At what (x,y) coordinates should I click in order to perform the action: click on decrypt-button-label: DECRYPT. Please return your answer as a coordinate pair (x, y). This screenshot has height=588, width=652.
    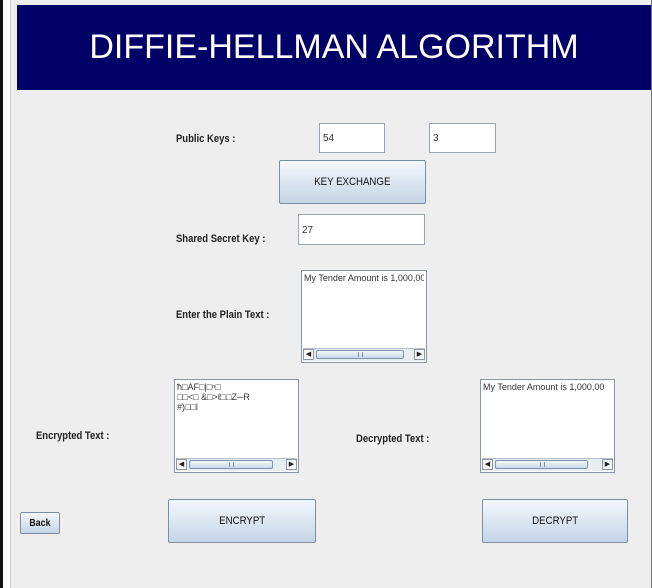
    Looking at the image, I should click on (555, 521).